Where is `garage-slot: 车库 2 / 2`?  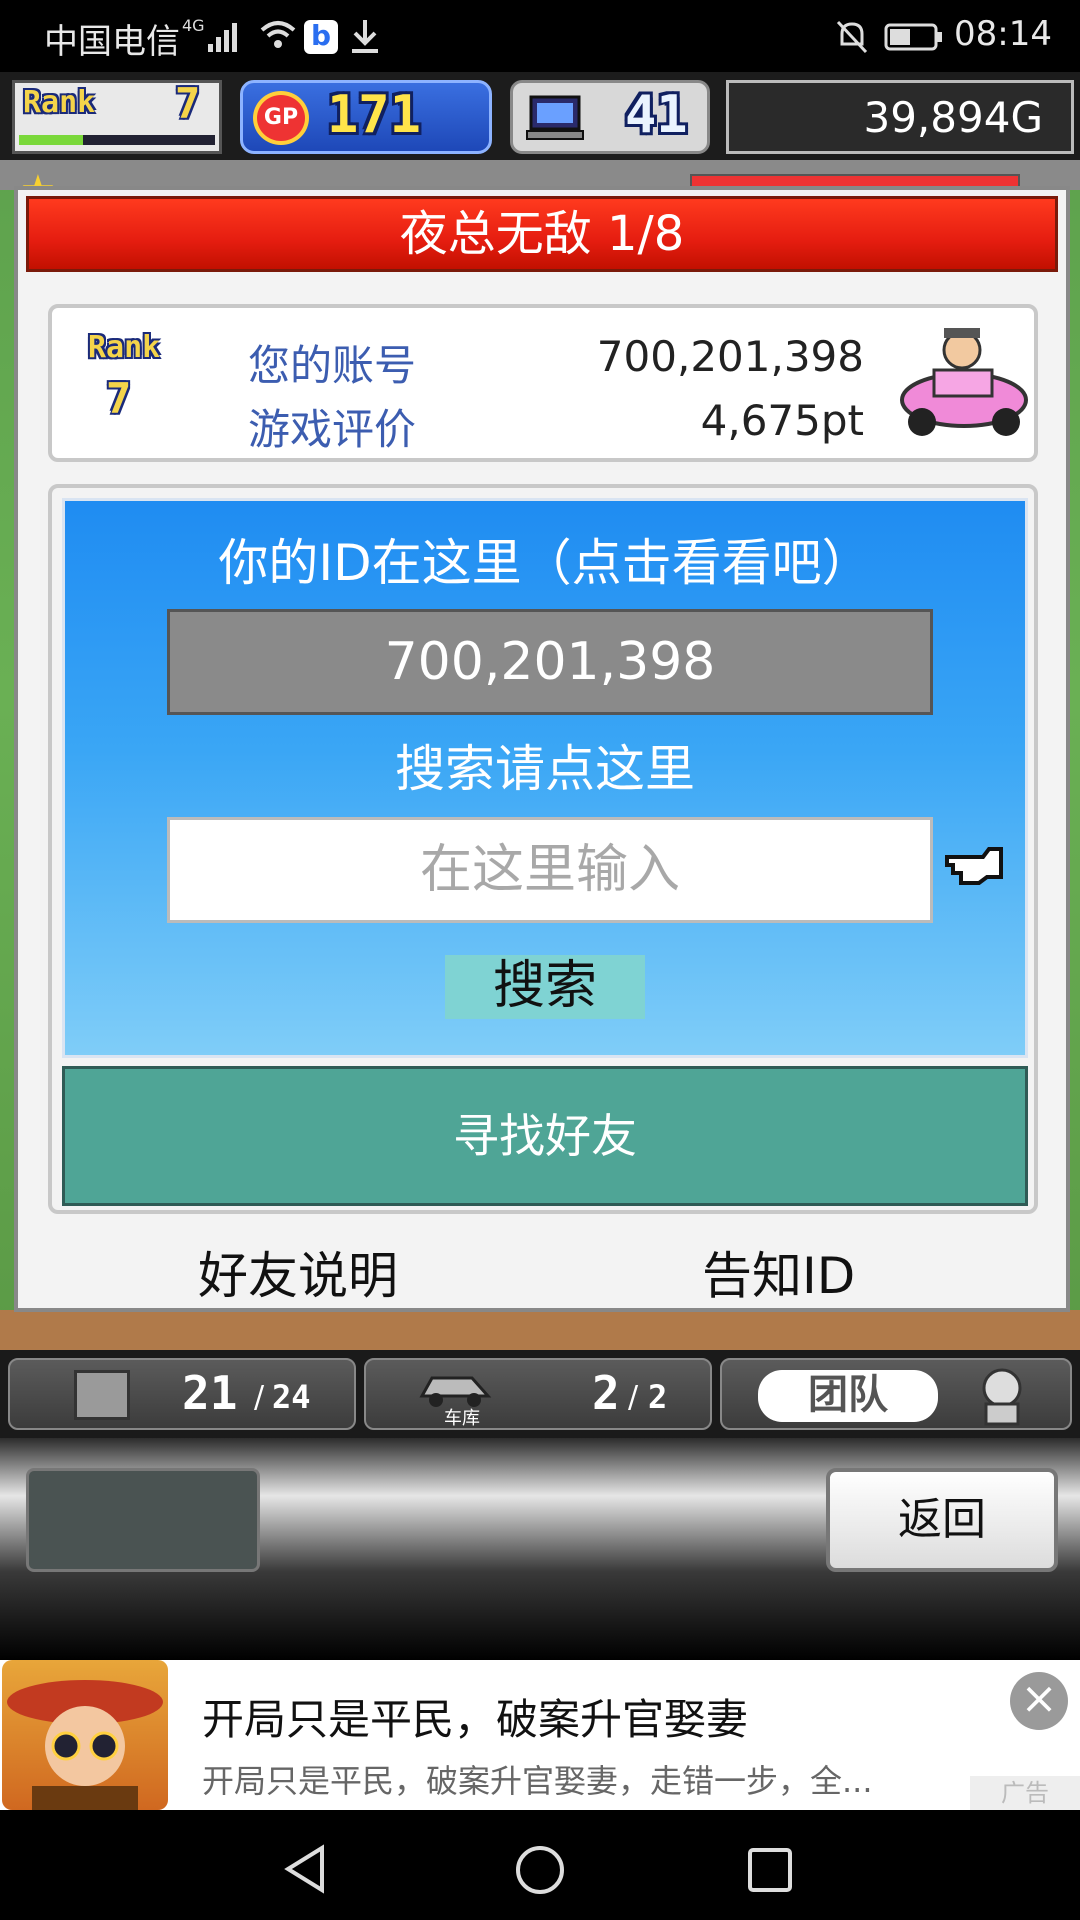 garage-slot: 车库 2 / 2 is located at coordinates (538, 1394).